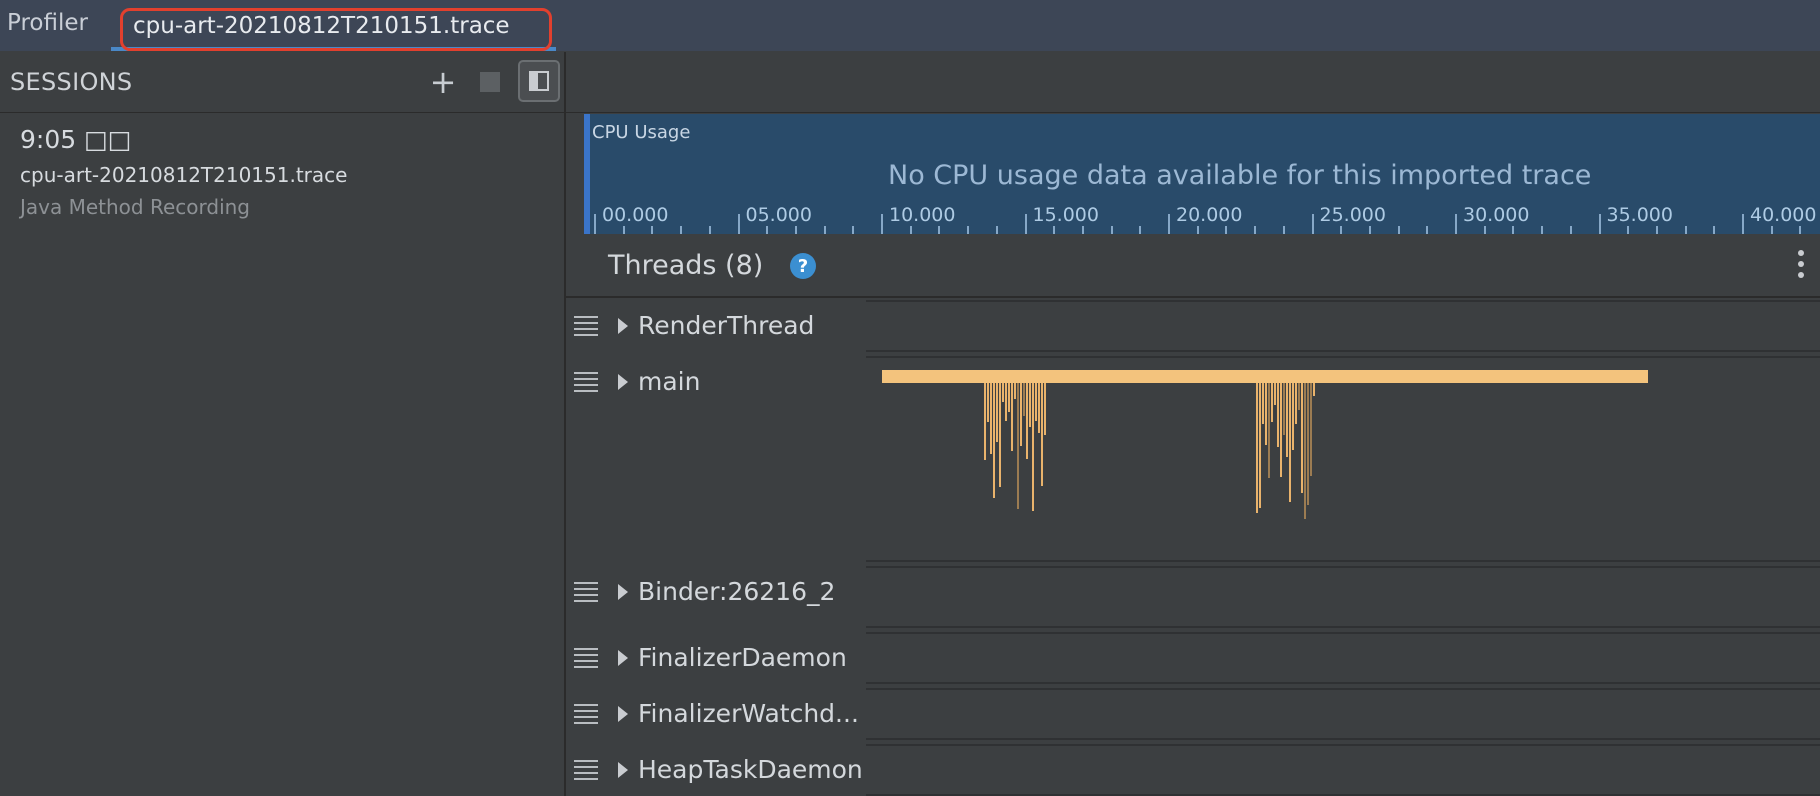  Describe the element at coordinates (910, 25) in the screenshot. I see `tab-bar: Profiler cpu-art-20210812T210151.trace` at that location.